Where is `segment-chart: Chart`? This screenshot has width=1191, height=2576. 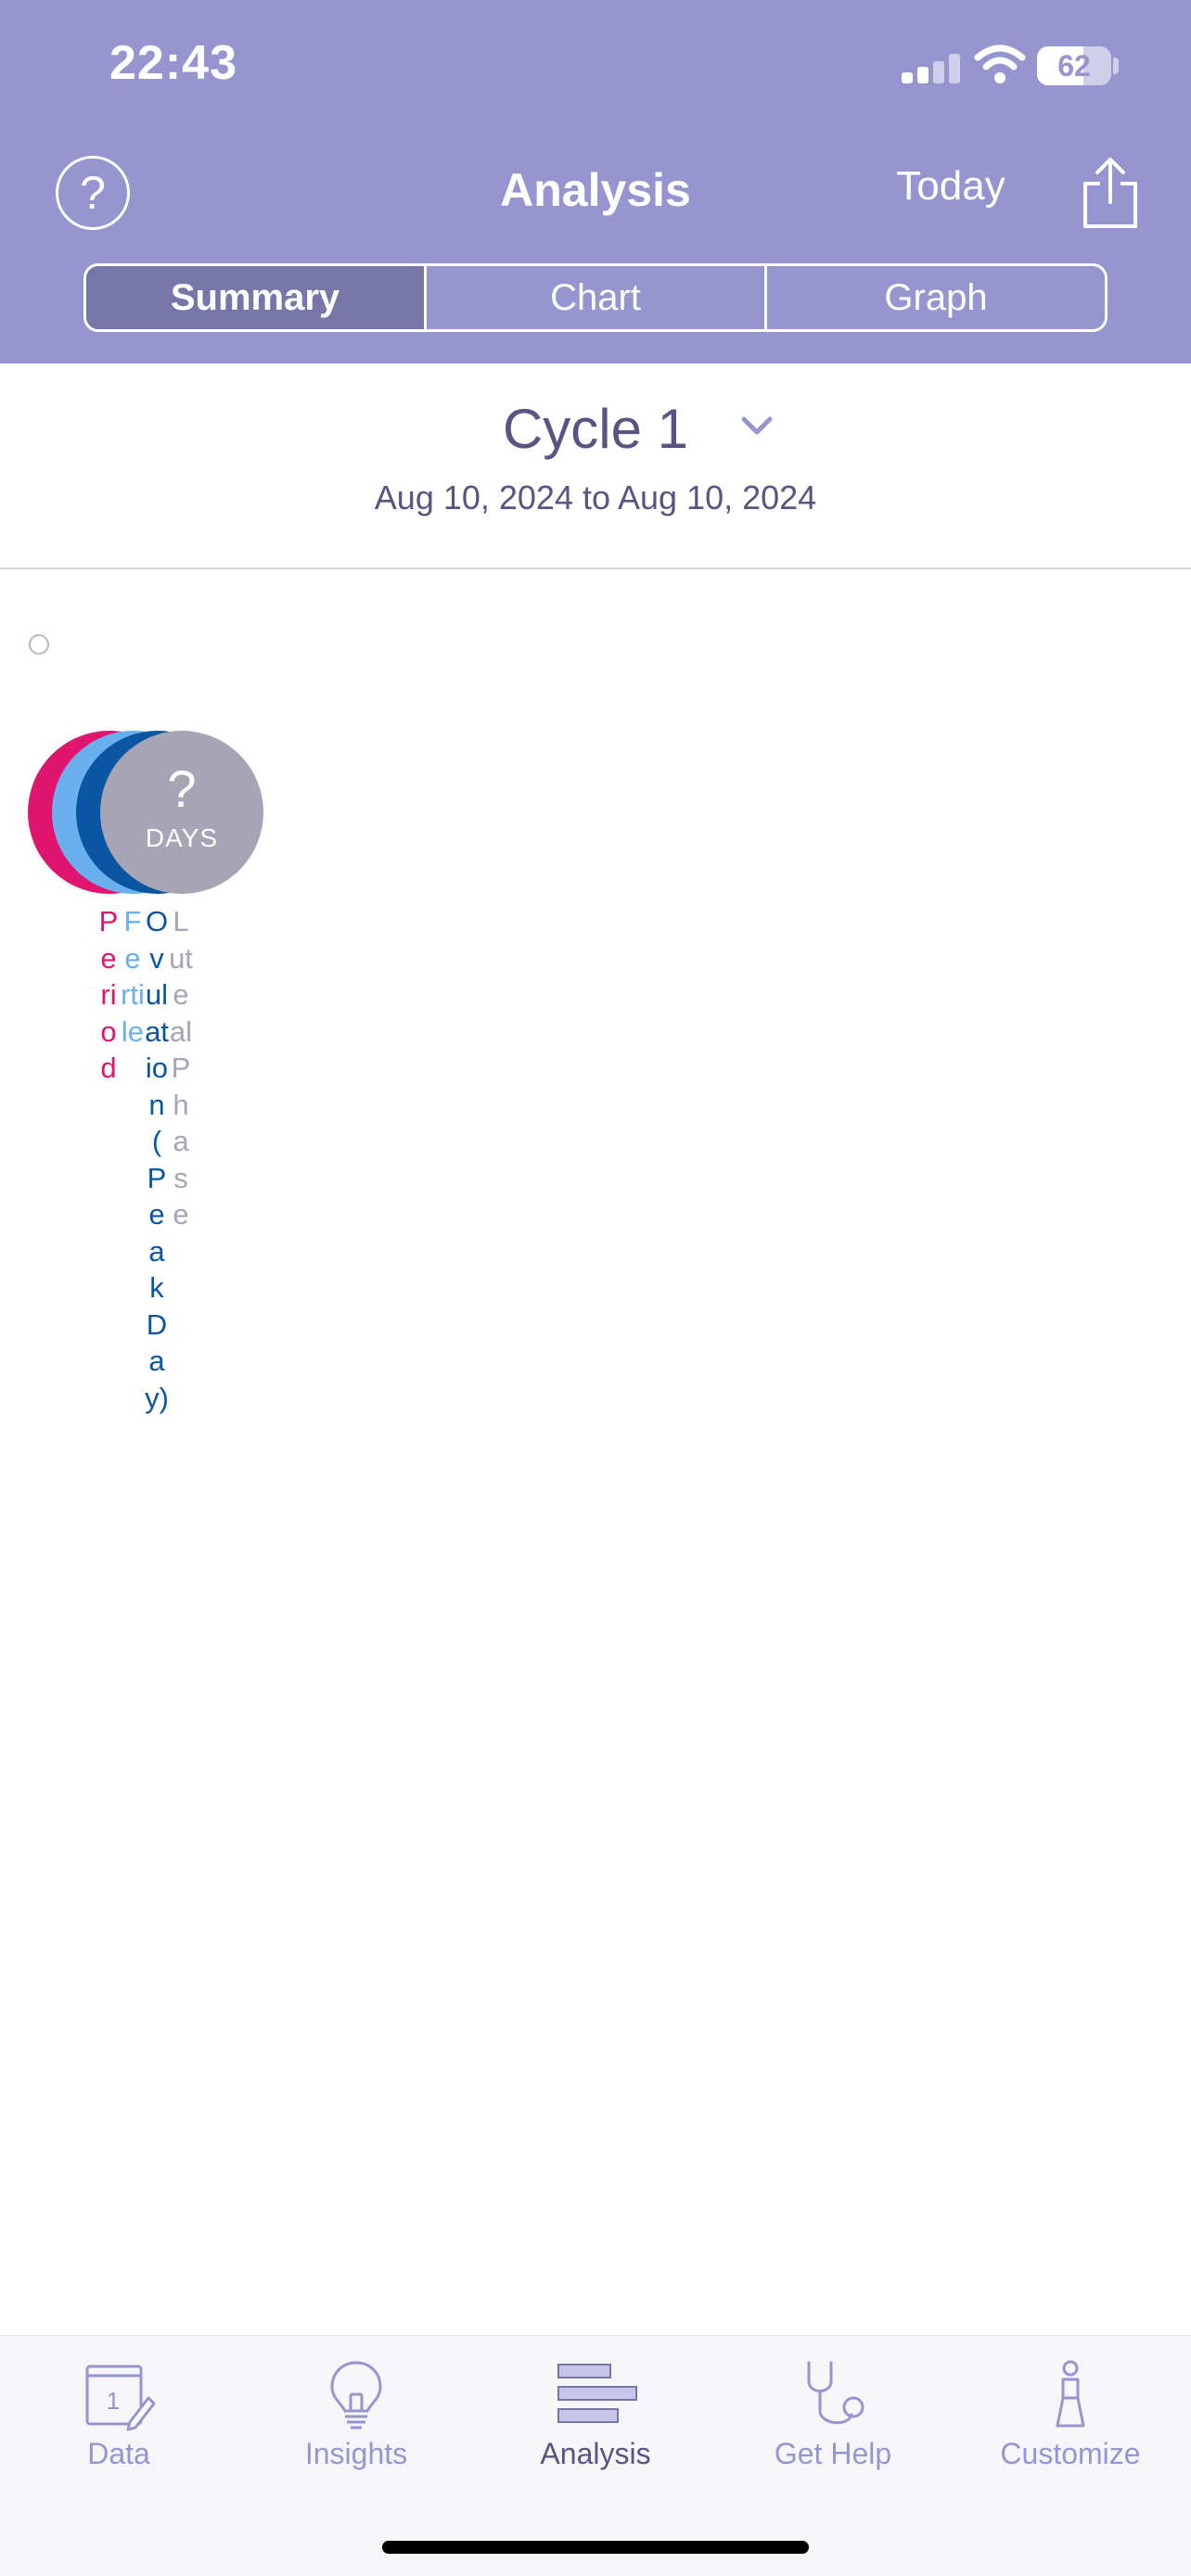 segment-chart: Chart is located at coordinates (597, 297).